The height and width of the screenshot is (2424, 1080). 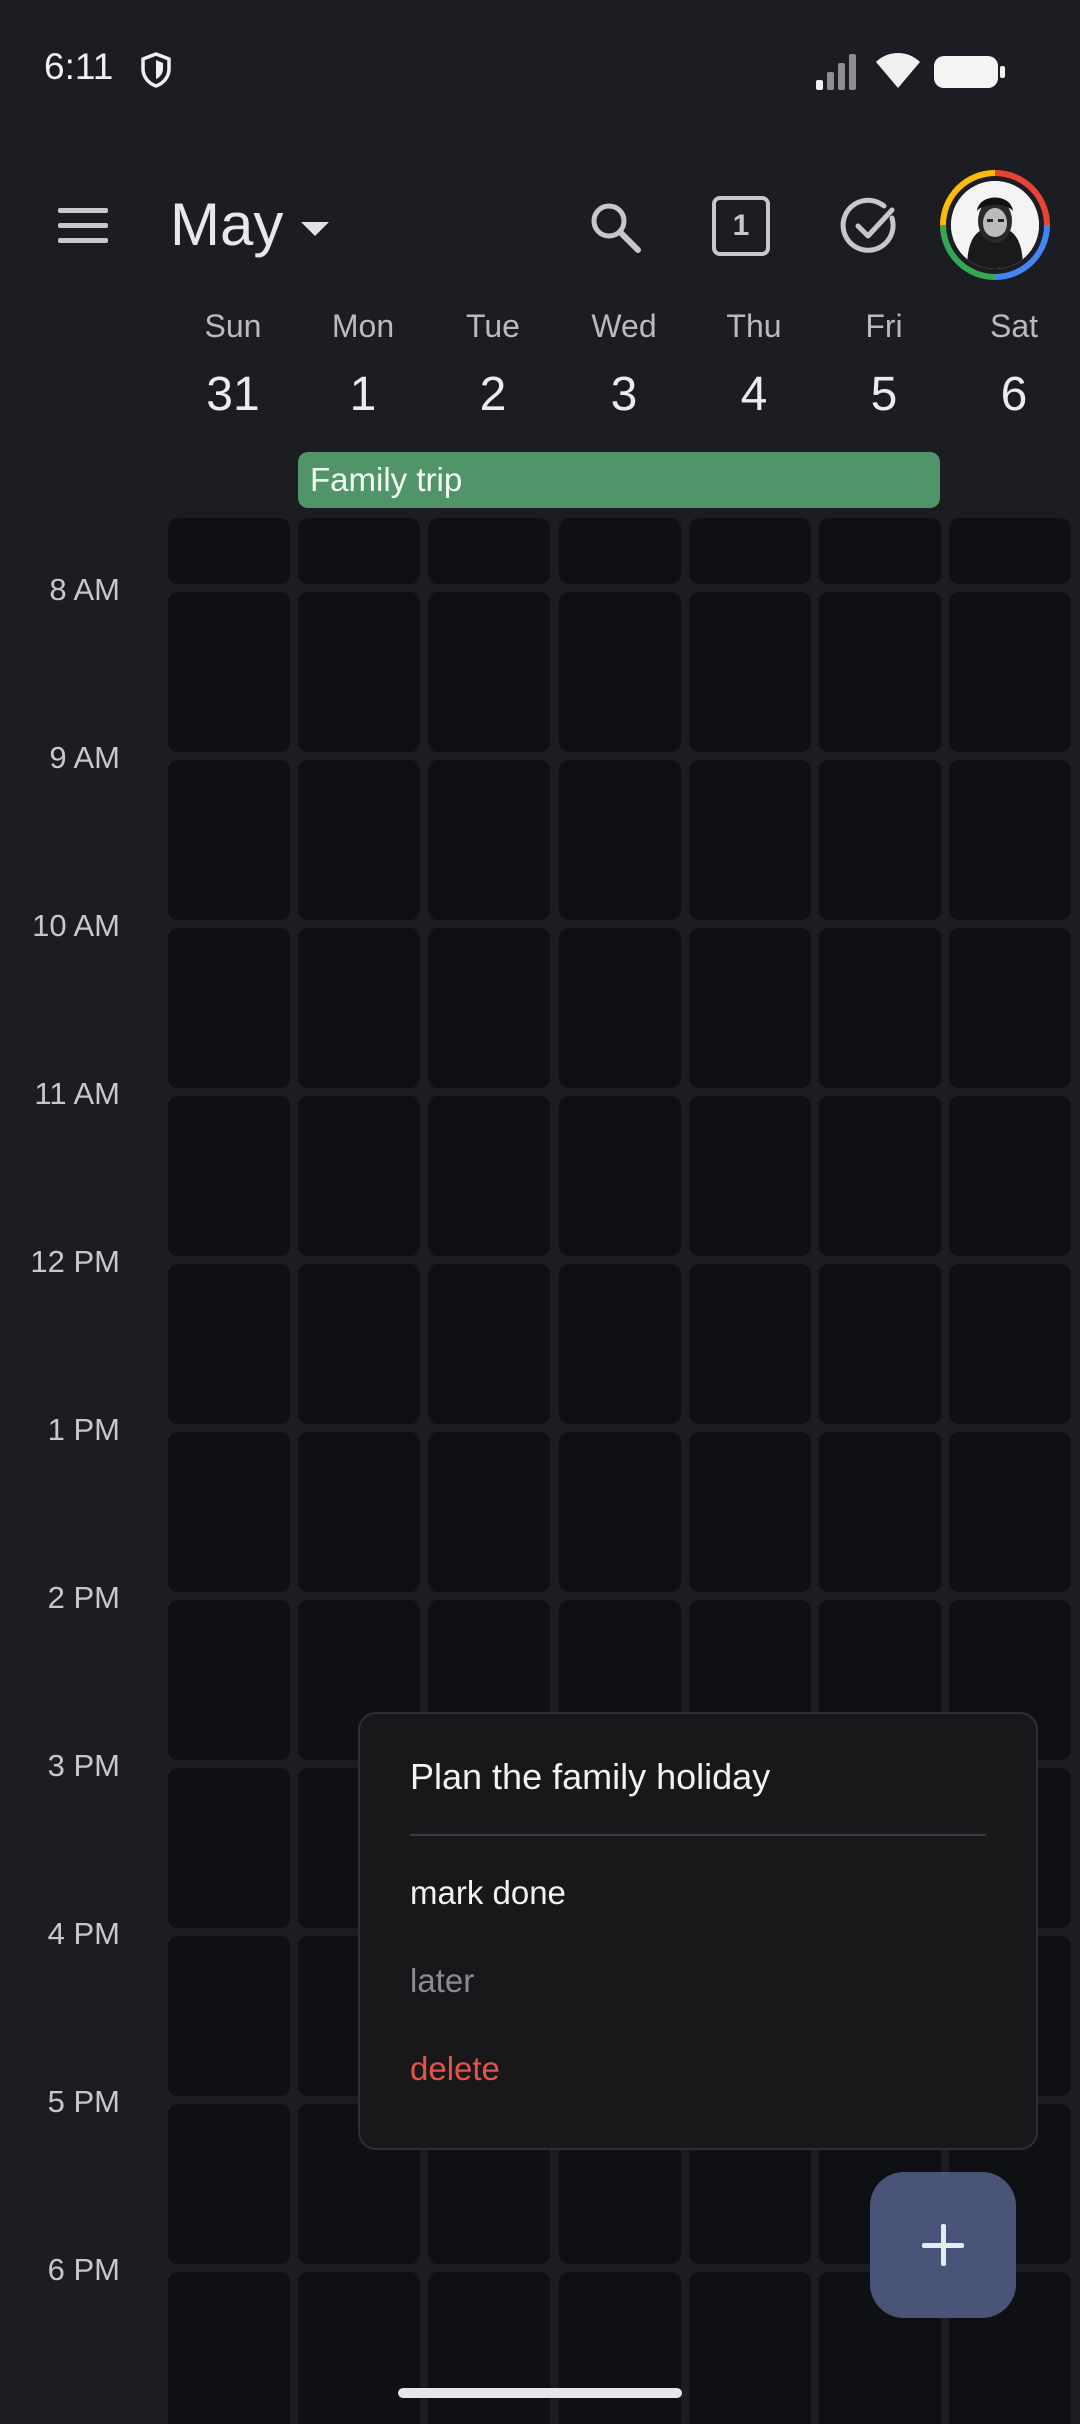 I want to click on month-selector: May, so click(x=250, y=224).